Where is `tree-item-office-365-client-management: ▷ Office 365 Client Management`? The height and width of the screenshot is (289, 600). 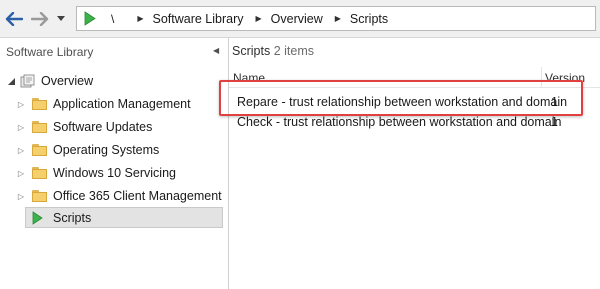 tree-item-office-365-client-management: ▷ Office 365 Client Management is located at coordinates (119, 196).